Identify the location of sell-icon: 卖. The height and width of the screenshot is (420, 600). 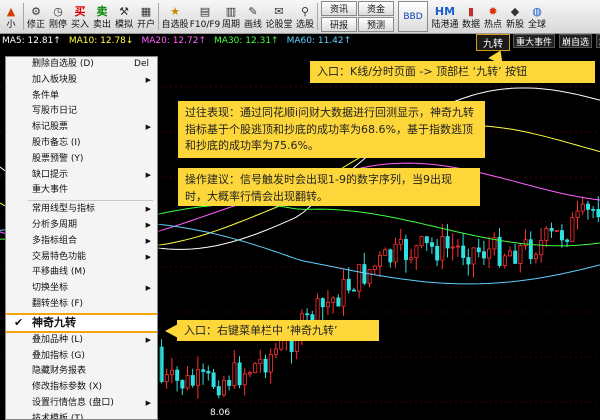
(102, 11).